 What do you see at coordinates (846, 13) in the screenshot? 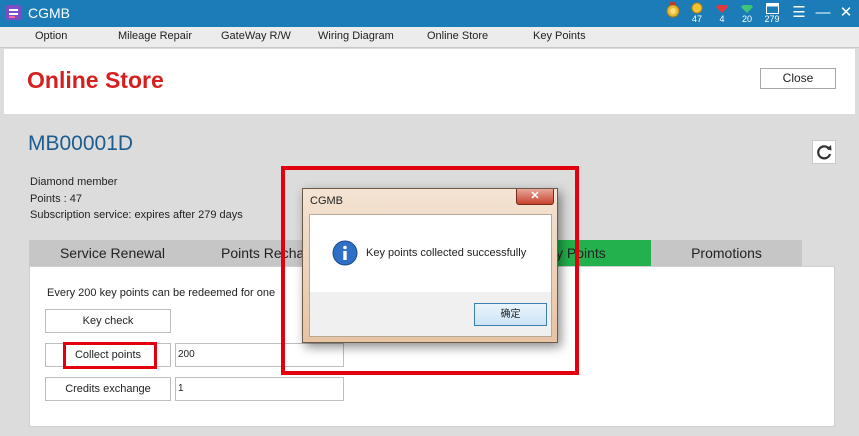
I see `close-window-icon: ✕` at bounding box center [846, 13].